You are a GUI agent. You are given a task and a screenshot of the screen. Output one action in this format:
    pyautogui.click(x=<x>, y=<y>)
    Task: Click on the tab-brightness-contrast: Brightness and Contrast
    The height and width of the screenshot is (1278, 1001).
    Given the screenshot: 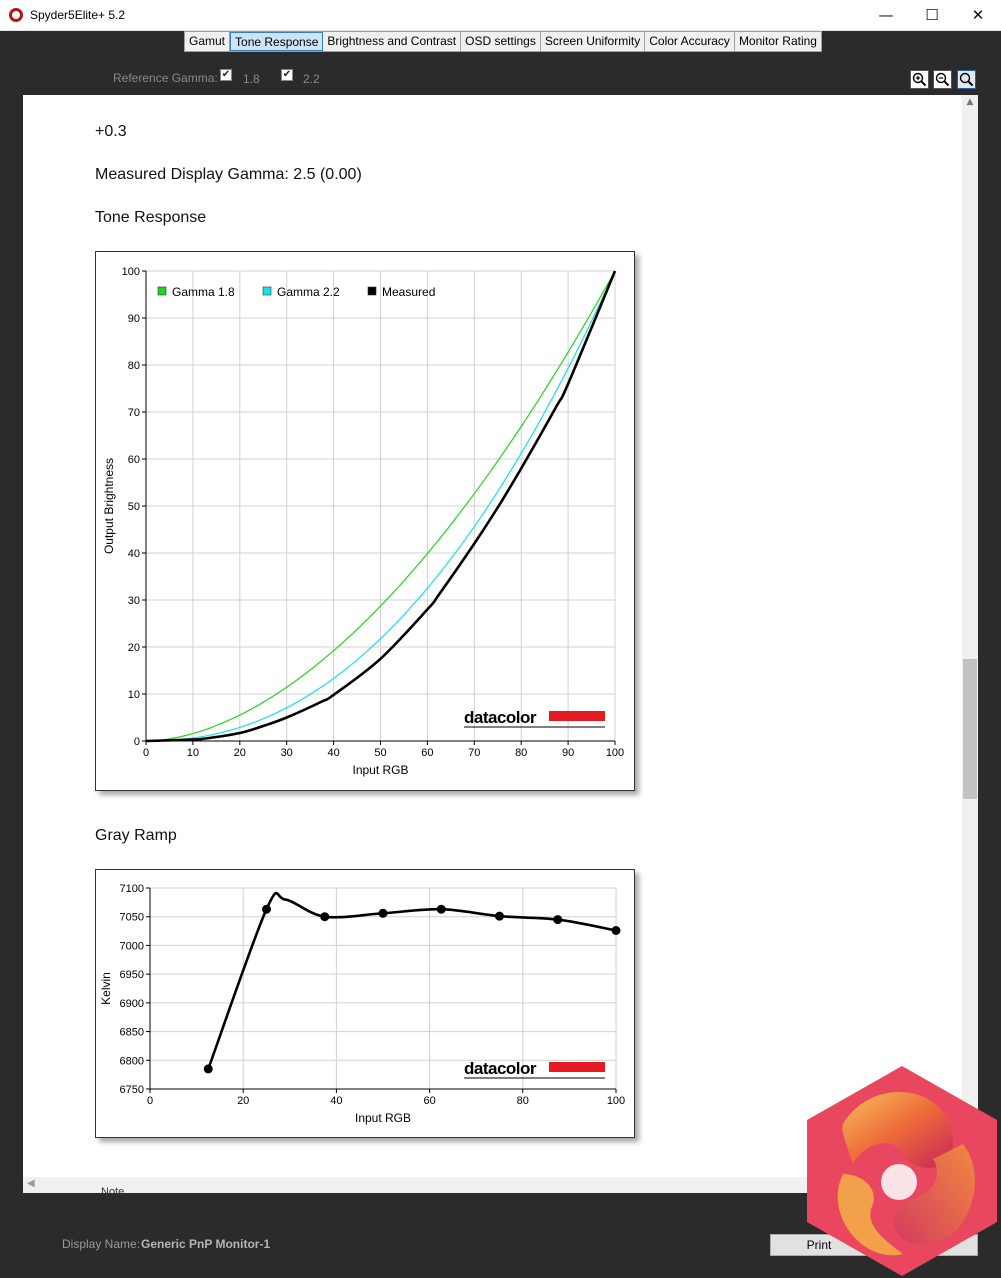 What is the action you would take?
    pyautogui.click(x=392, y=41)
    